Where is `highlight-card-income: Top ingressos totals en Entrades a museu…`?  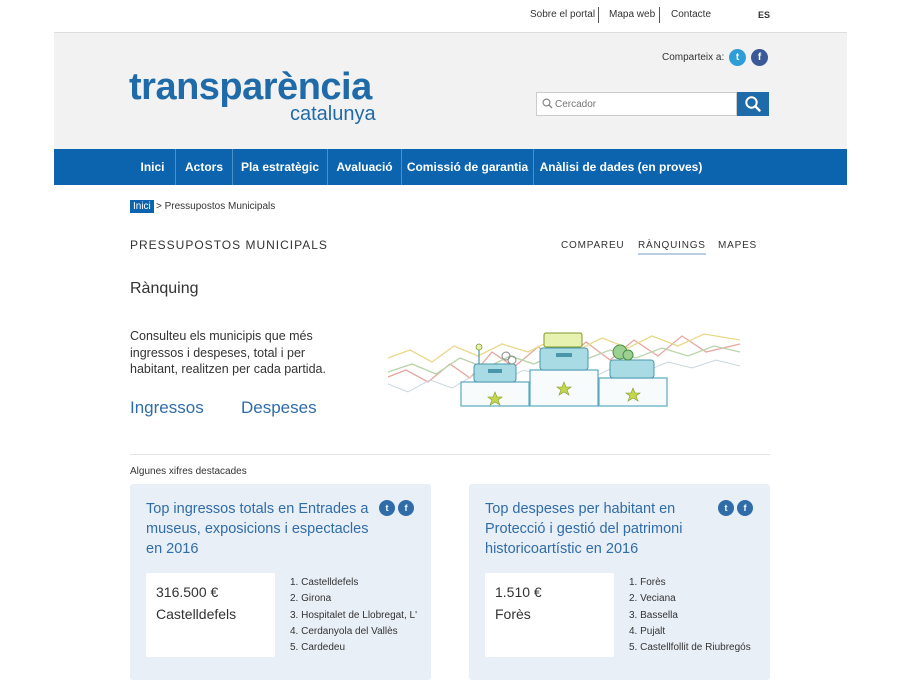
highlight-card-income: Top ingressos totals en Entrades a museu… is located at coordinates (280, 582).